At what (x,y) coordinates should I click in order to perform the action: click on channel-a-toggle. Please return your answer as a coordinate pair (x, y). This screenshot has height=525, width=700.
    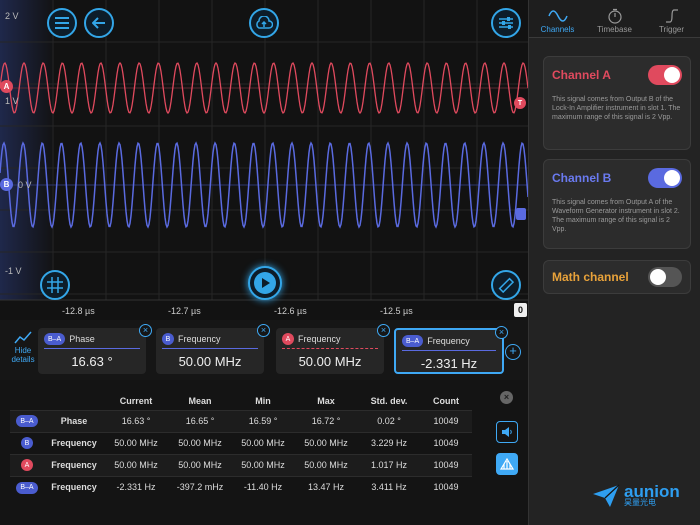
    Looking at the image, I should click on (665, 75).